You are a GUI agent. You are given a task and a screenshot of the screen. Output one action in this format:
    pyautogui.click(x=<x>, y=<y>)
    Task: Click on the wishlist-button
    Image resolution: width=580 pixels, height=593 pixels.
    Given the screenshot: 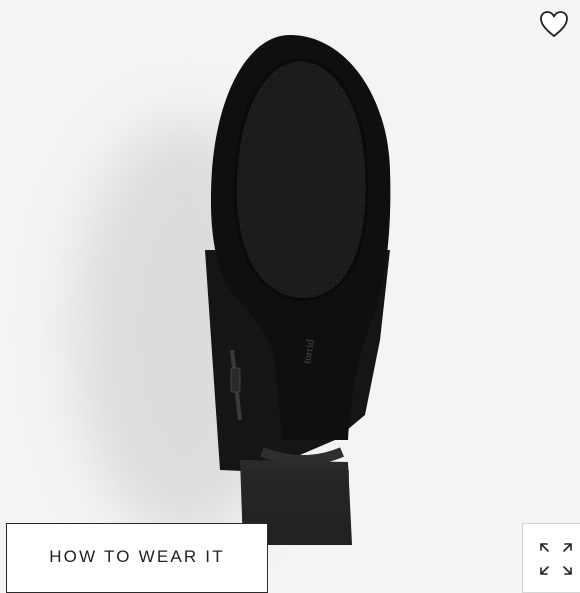 What is the action you would take?
    pyautogui.click(x=554, y=24)
    